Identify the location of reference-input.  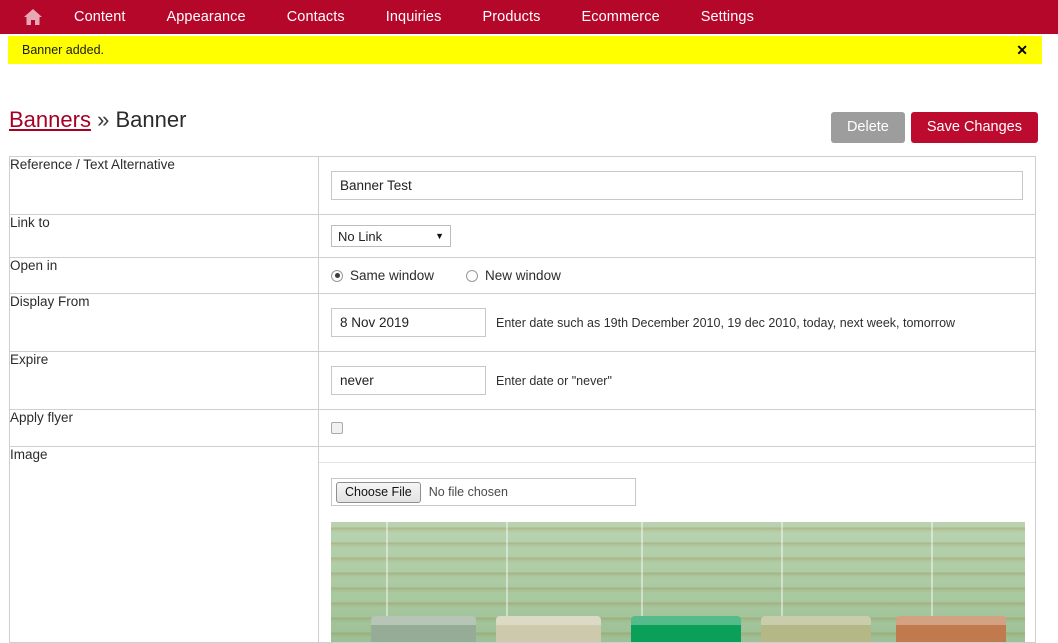
(677, 185).